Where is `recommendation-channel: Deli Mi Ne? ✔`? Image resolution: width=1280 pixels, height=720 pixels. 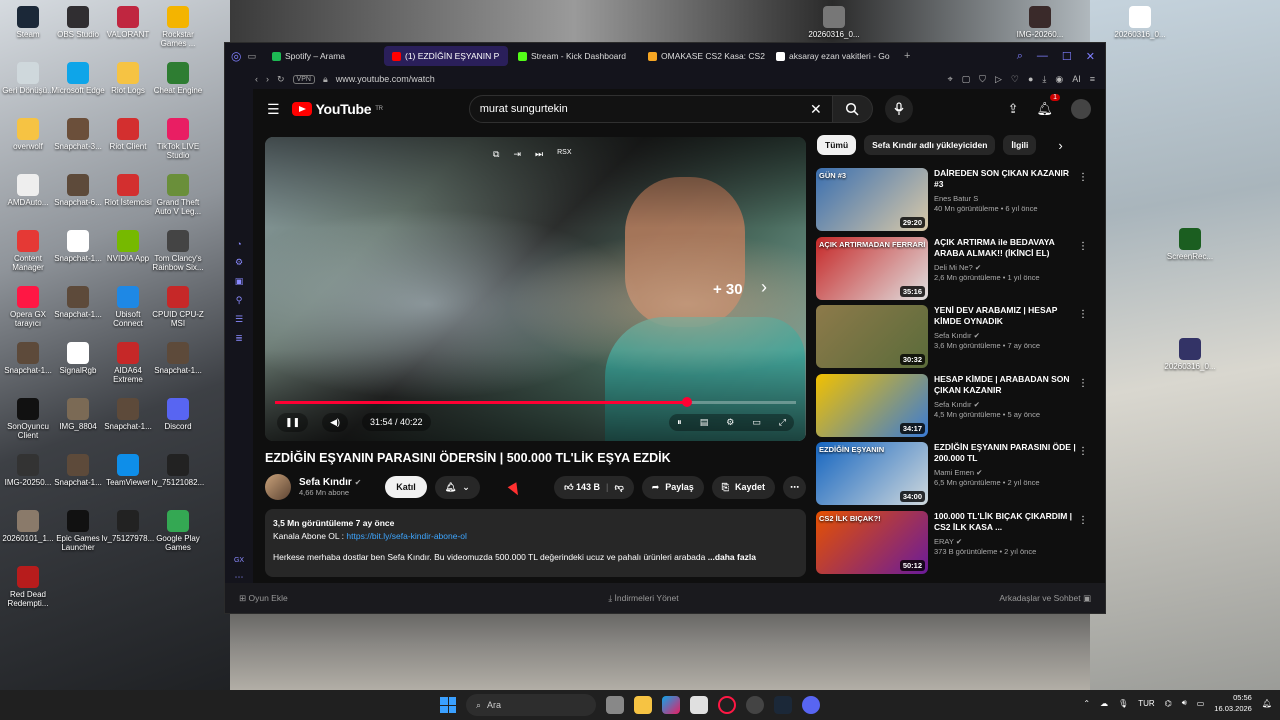 recommendation-channel: Deli Mi Ne? ✔ is located at coordinates (1005, 268).